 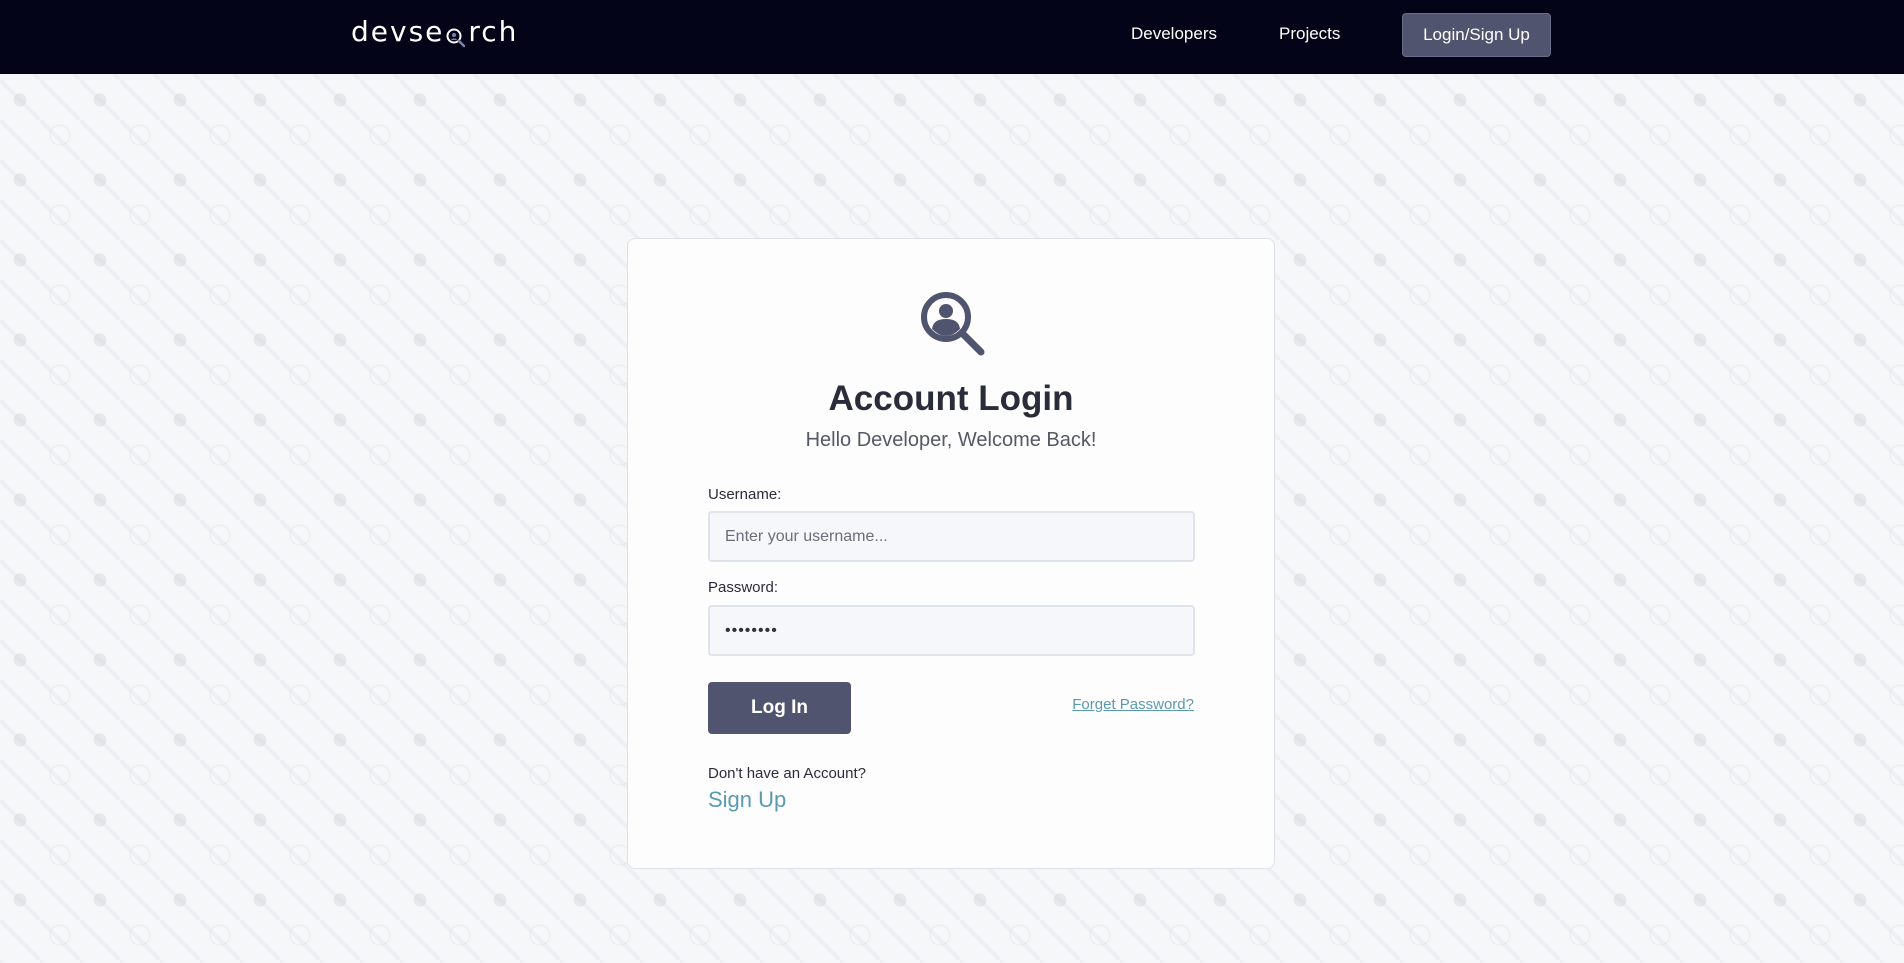 I want to click on nav-login-signup-button: Login/Sign Up, so click(x=1476, y=35).